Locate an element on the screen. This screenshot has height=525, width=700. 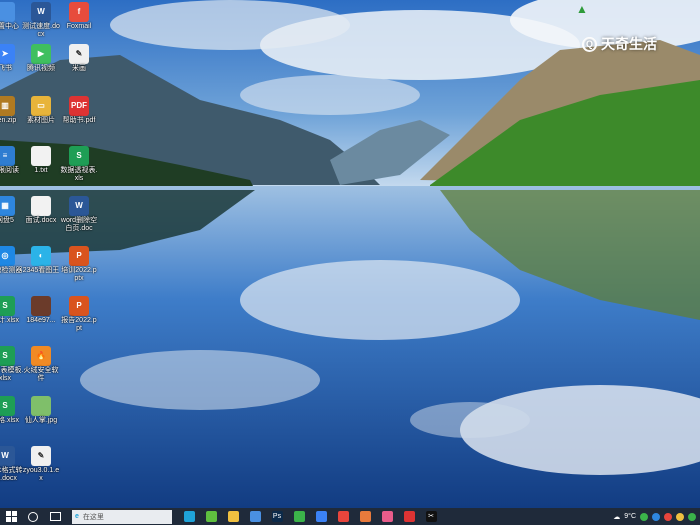
taskbar-app-wechat is located at coordinates (299, 516).